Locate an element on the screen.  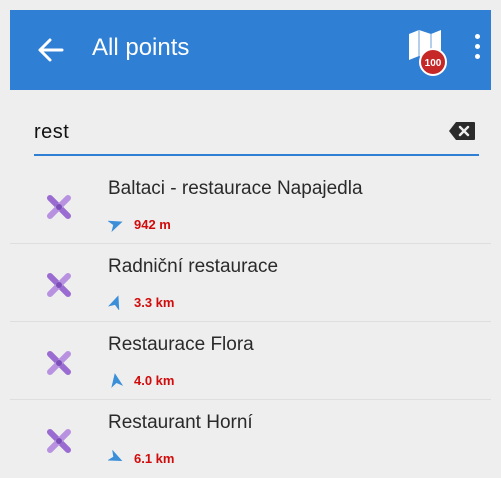
clear-search-button is located at coordinates (462, 131).